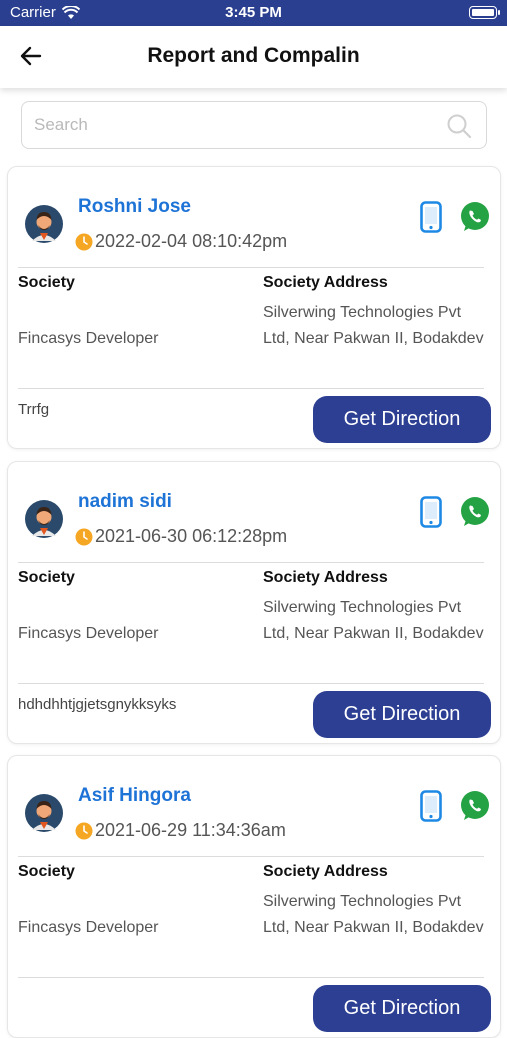  Describe the element at coordinates (191, 241) in the screenshot. I see `report-datetime: 2022-02-04 08:10:42pm` at that location.